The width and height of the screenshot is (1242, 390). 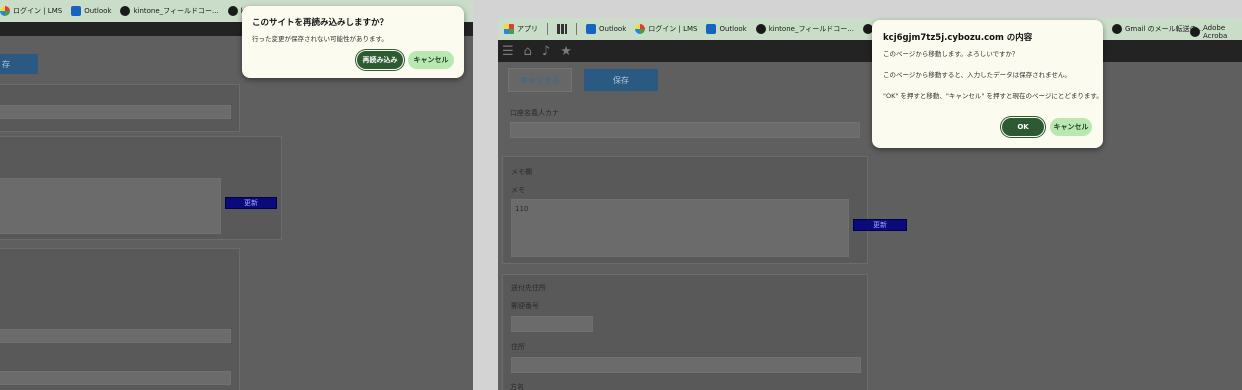 What do you see at coordinates (1216, 32) in the screenshot?
I see `bookmark-adobe: Adobe Acroba` at bounding box center [1216, 32].